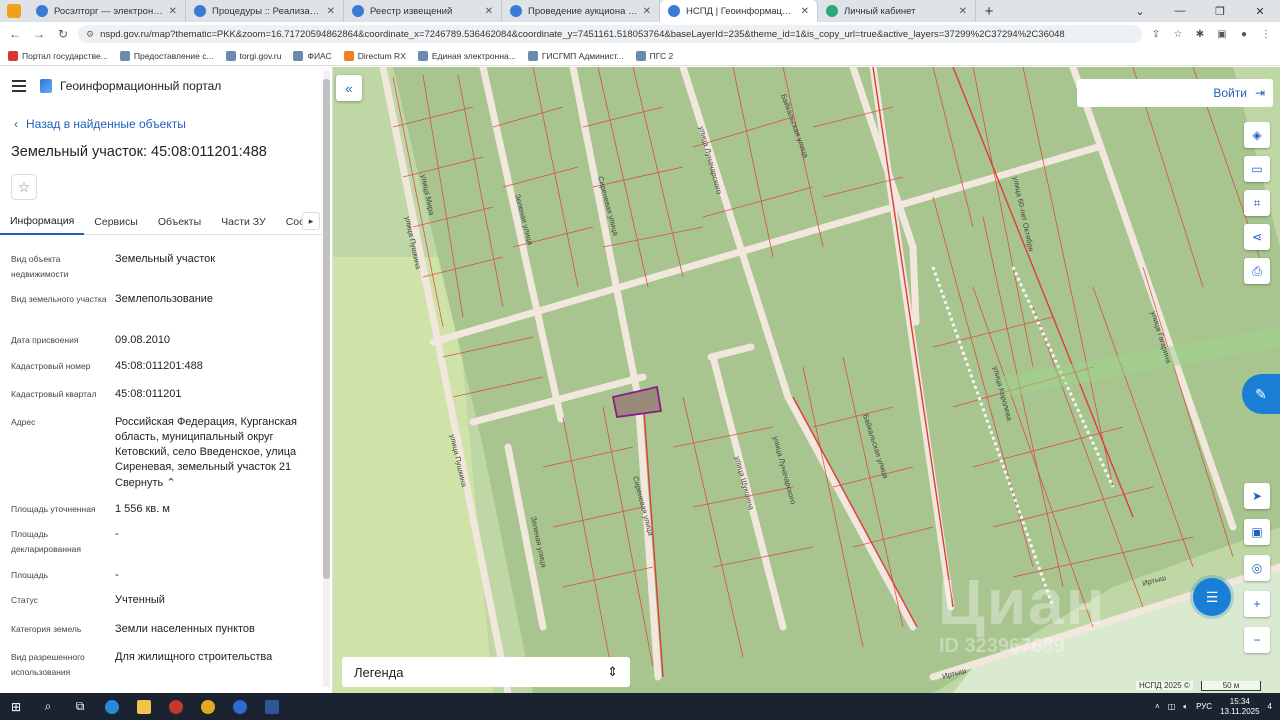 This screenshot has height=720, width=1280. I want to click on tab-registry: Реестр извещений ✕, so click(423, 11).